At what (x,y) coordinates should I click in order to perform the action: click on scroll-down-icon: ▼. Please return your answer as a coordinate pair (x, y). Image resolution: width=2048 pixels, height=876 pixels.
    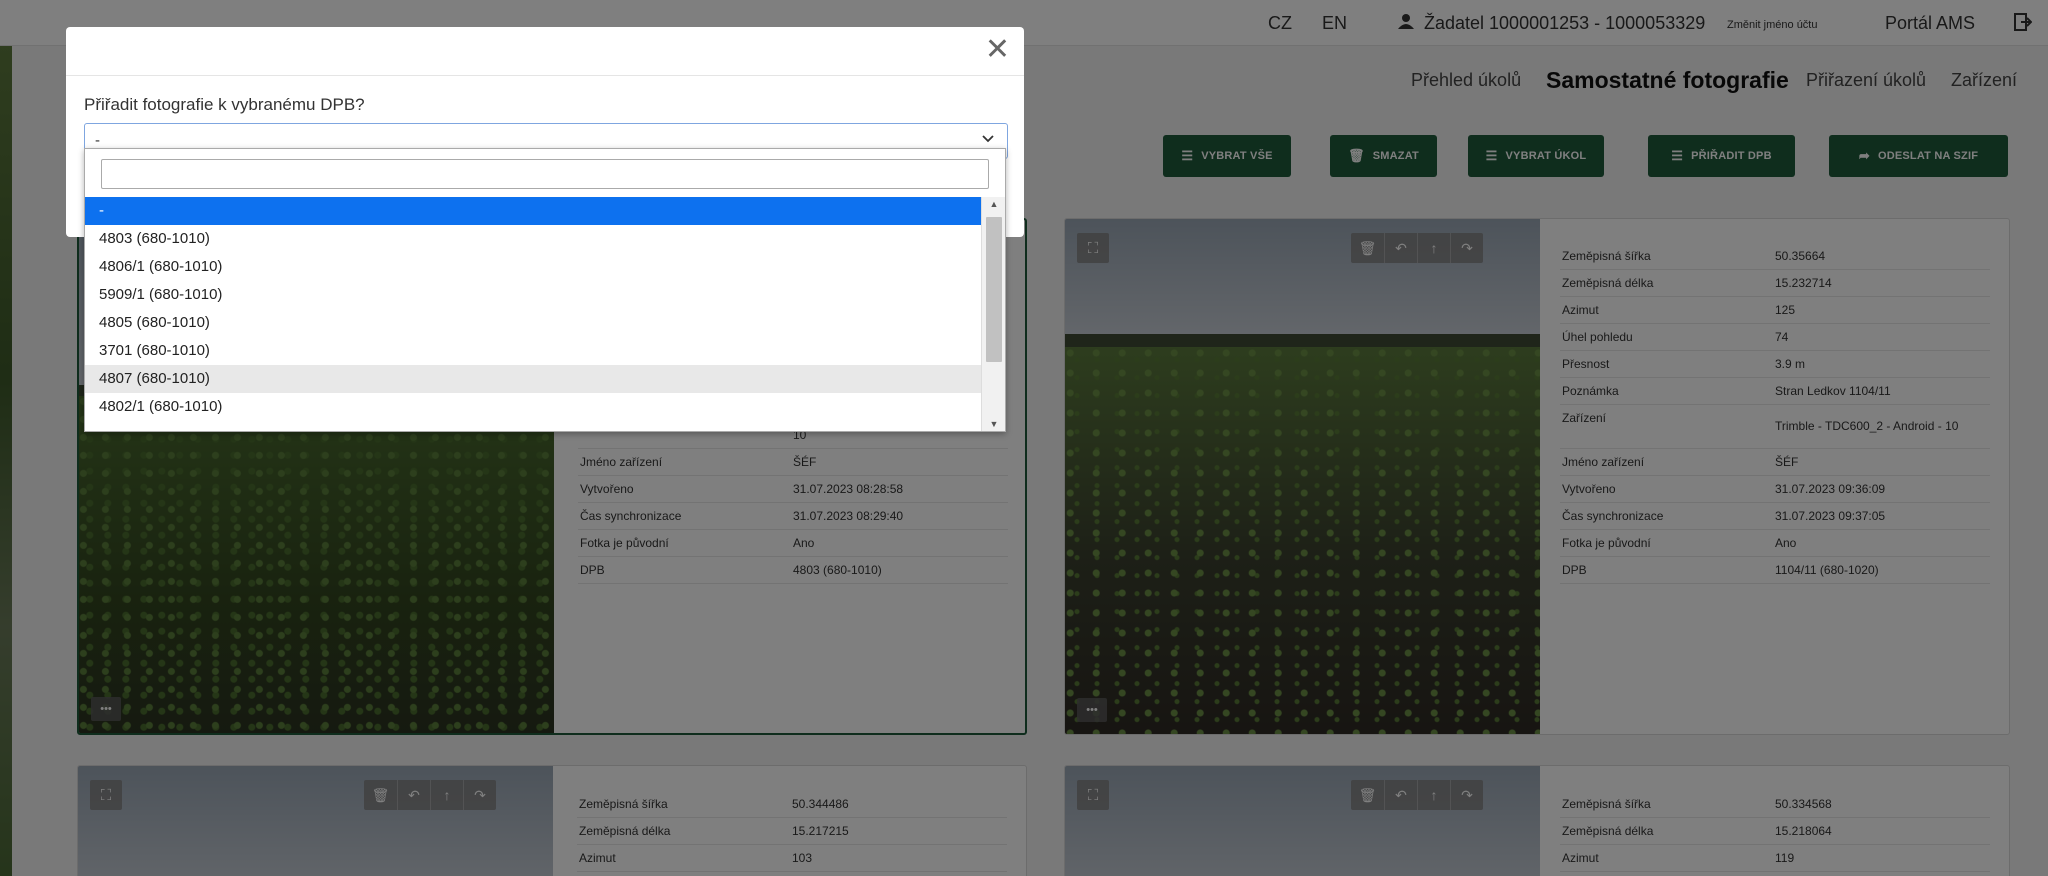
    Looking at the image, I should click on (994, 424).